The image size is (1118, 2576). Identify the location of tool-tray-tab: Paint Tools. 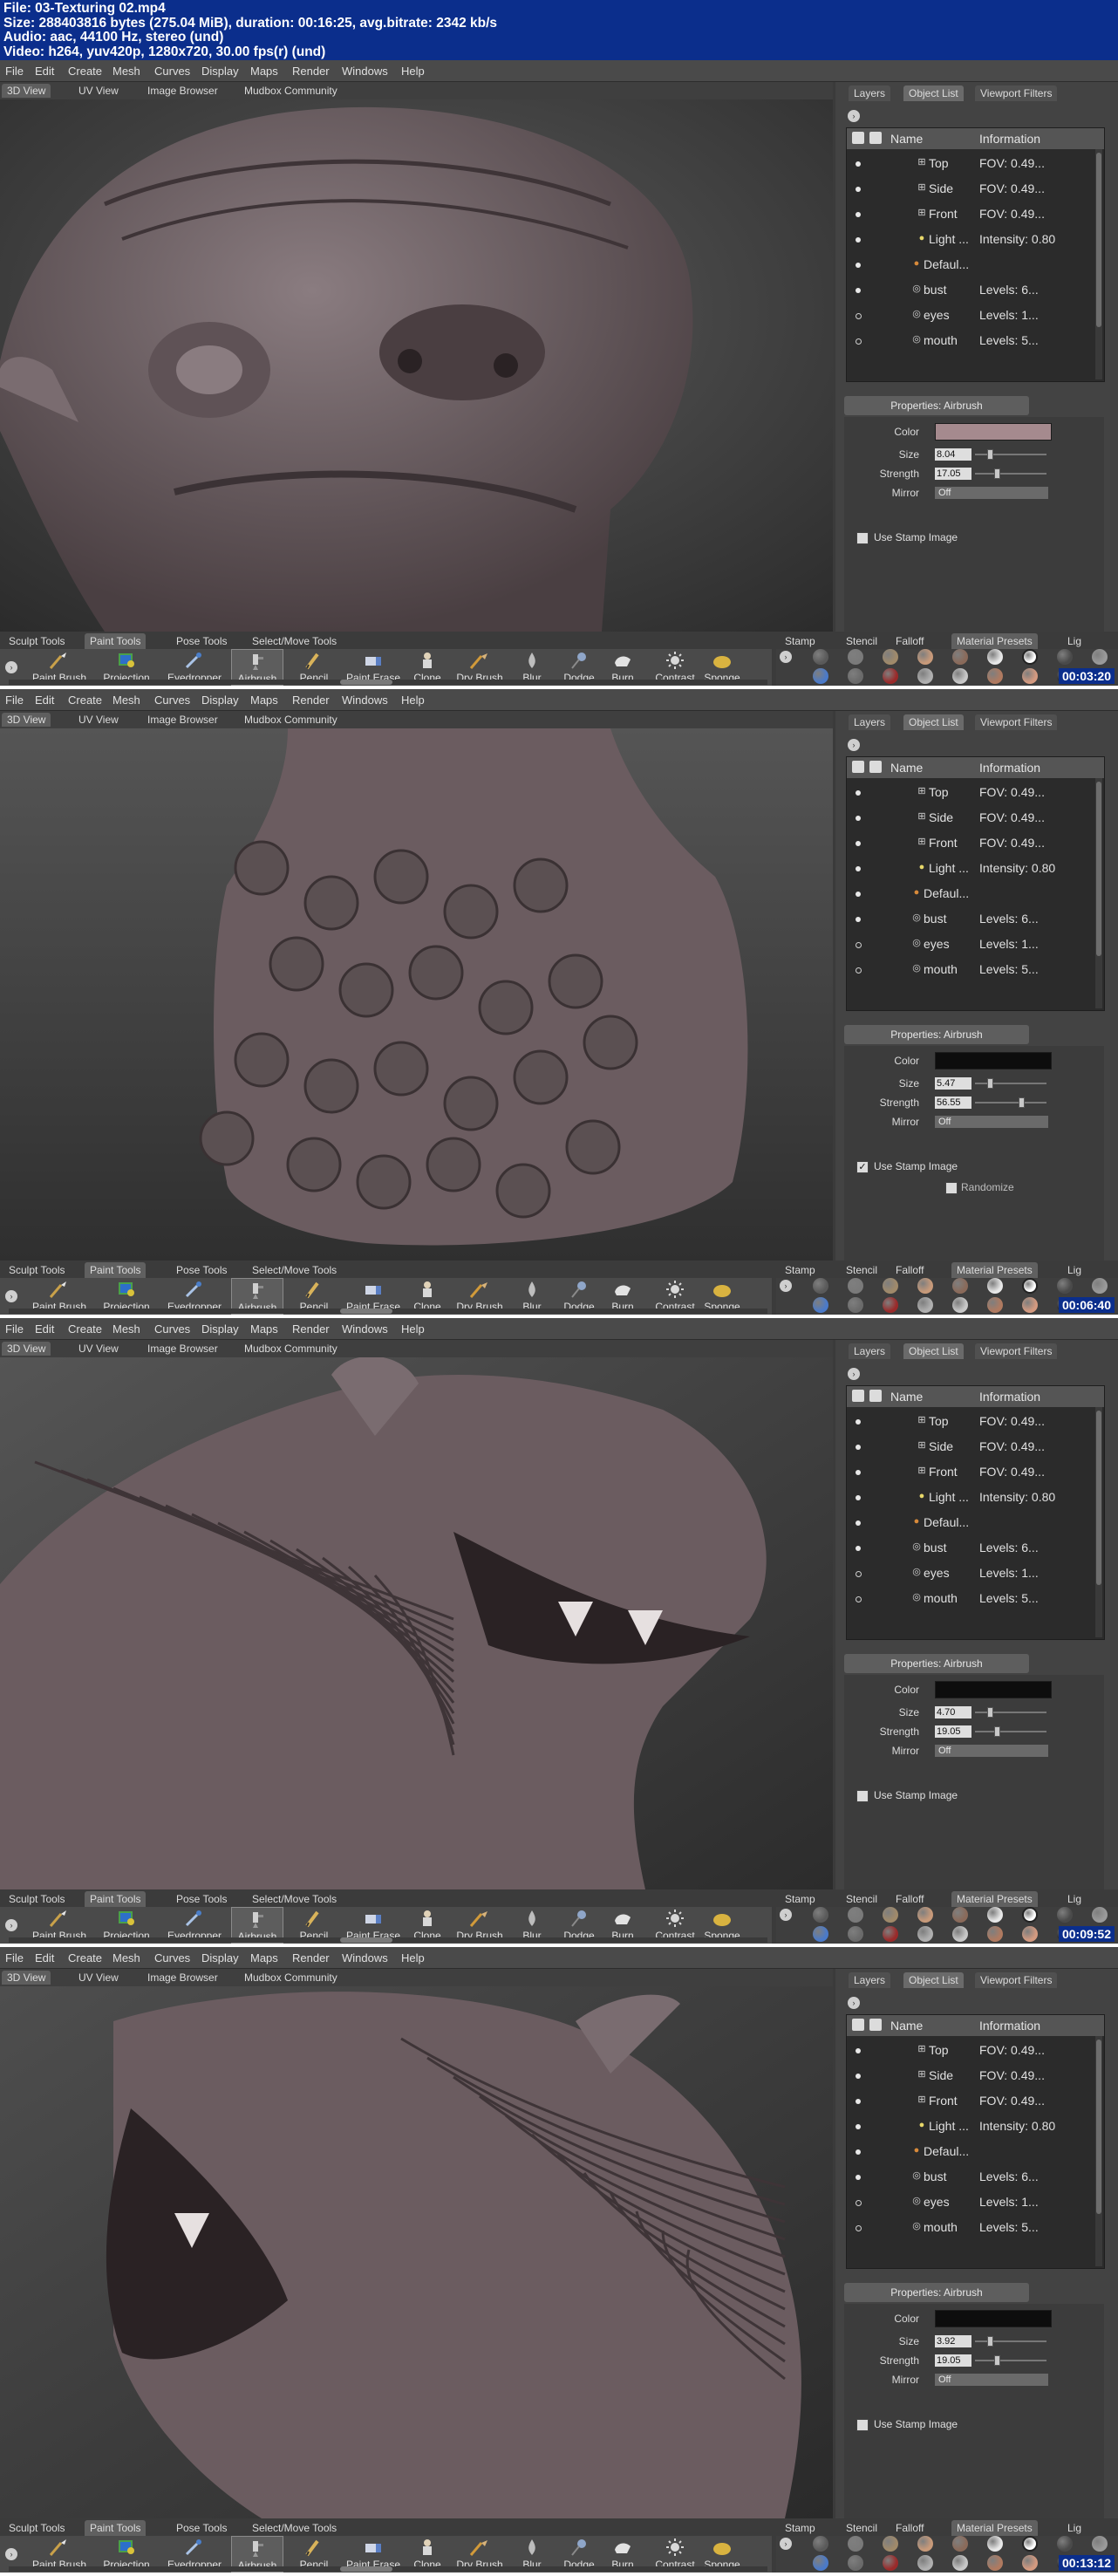
(116, 1899).